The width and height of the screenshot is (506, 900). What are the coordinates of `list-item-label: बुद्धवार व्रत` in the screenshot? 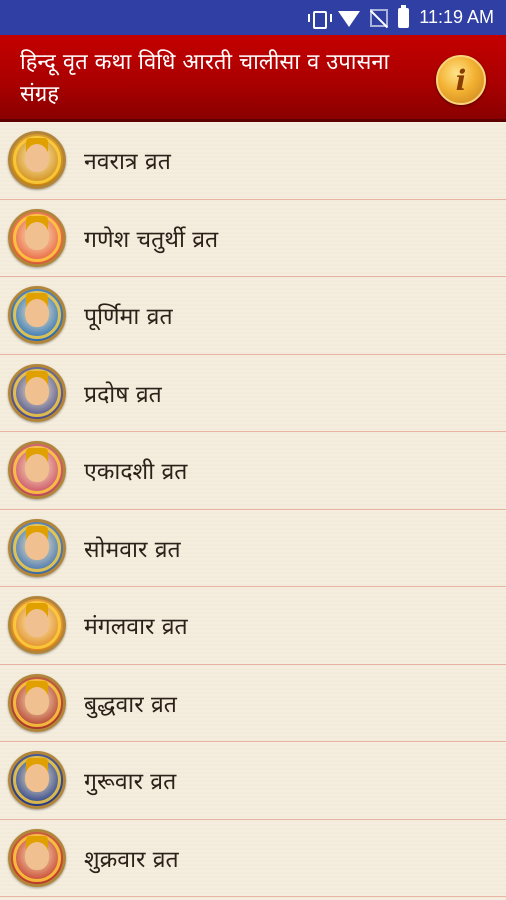 It's located at (130, 704).